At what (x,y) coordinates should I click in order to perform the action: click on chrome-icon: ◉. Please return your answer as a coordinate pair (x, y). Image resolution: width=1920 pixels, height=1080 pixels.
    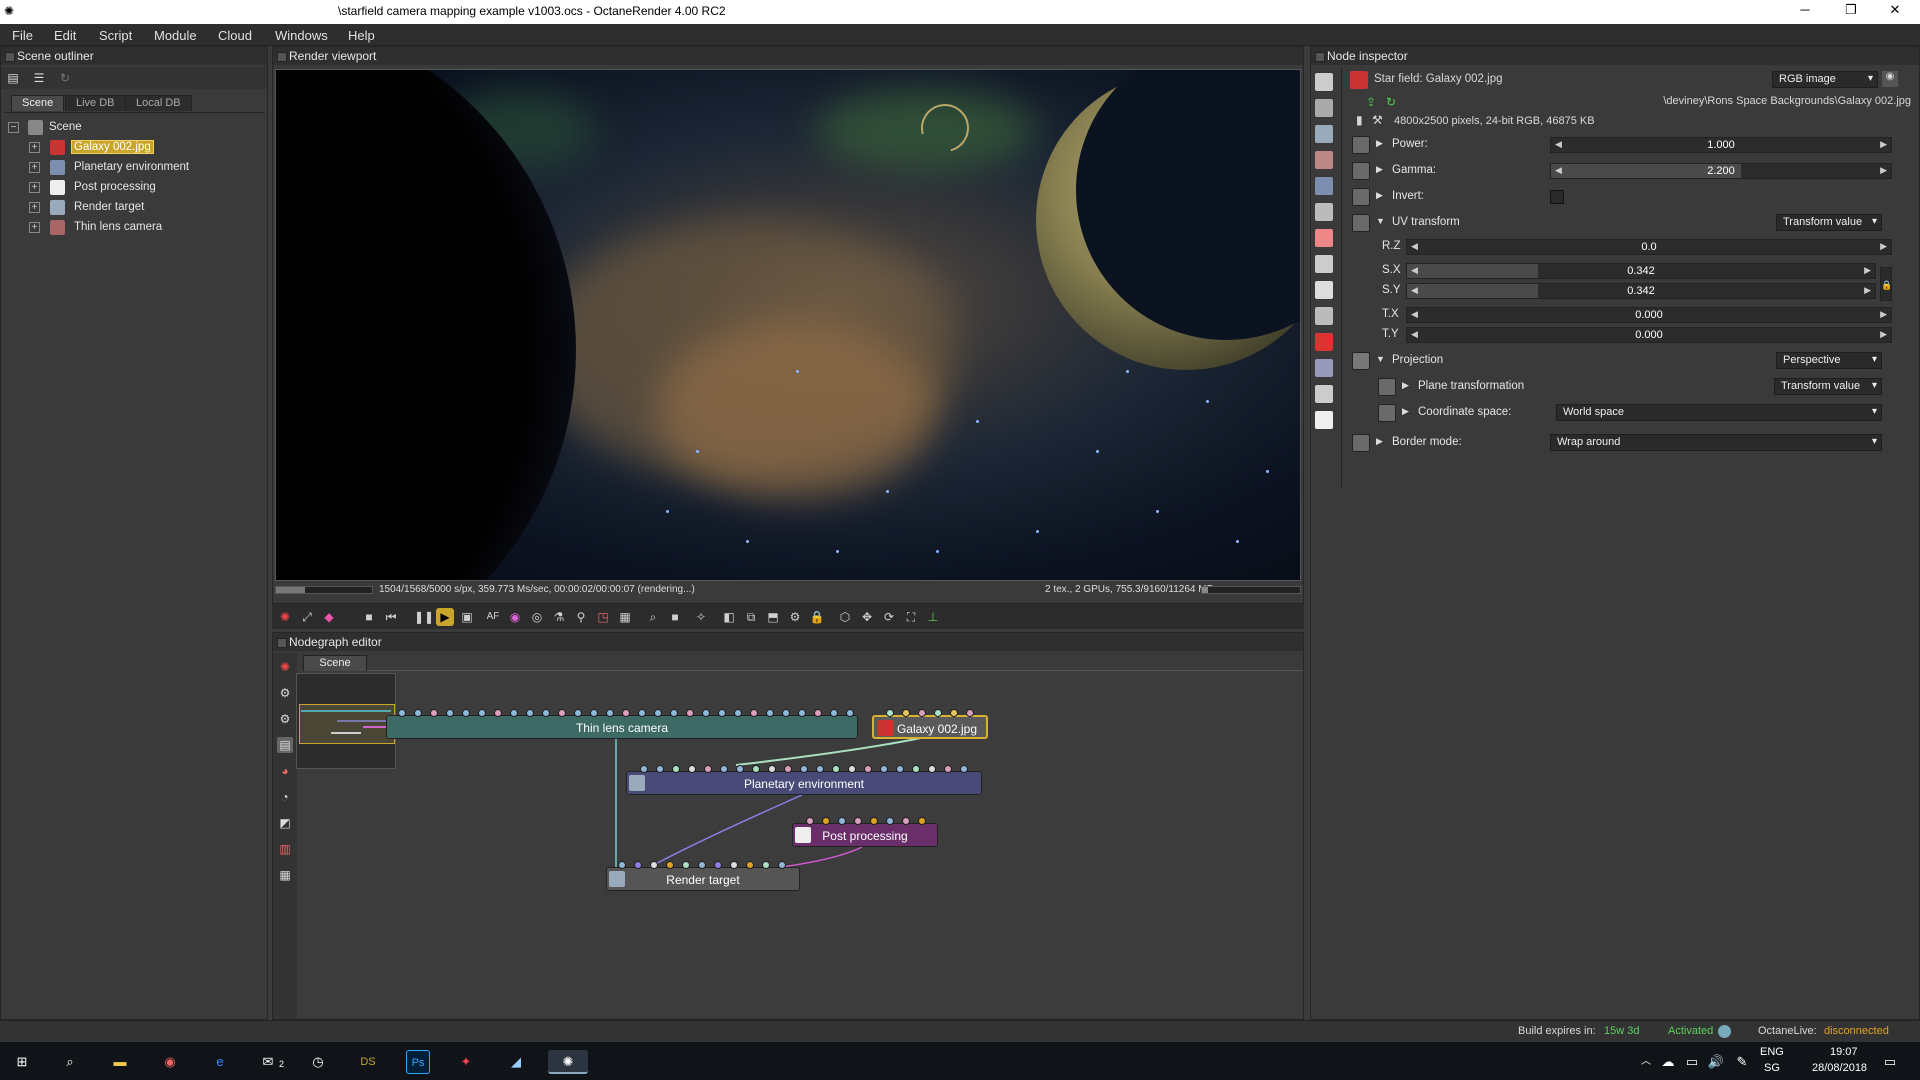
    Looking at the image, I should click on (170, 1062).